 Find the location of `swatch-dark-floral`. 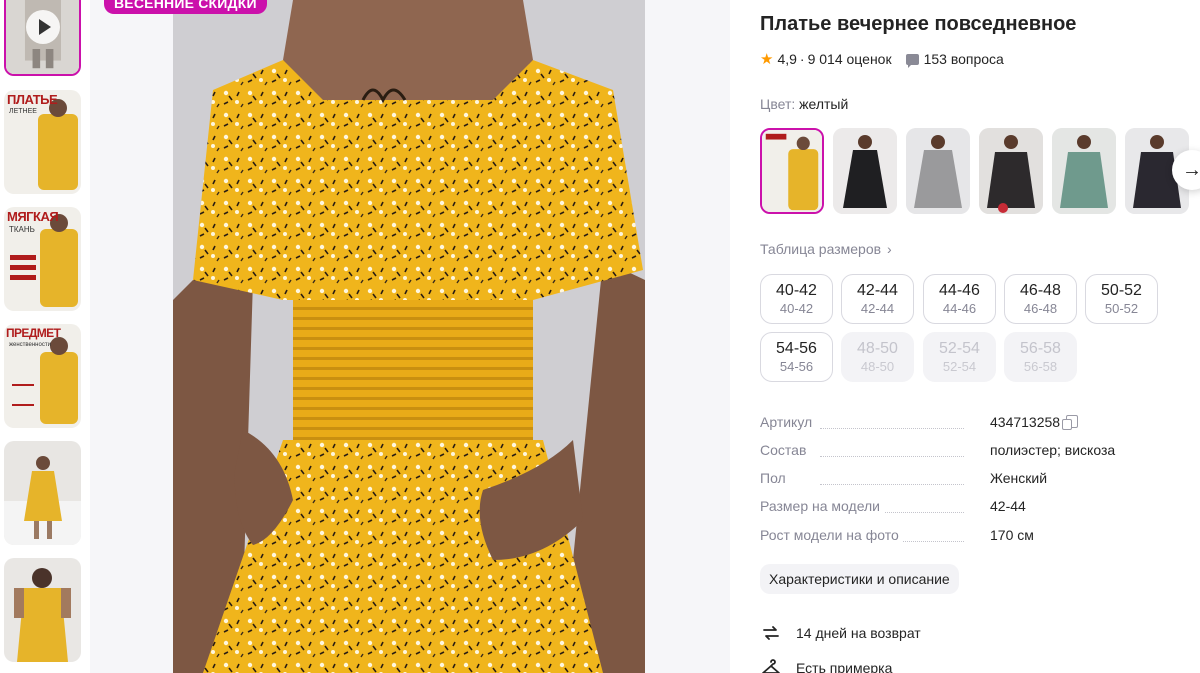

swatch-dark-floral is located at coordinates (1011, 171).